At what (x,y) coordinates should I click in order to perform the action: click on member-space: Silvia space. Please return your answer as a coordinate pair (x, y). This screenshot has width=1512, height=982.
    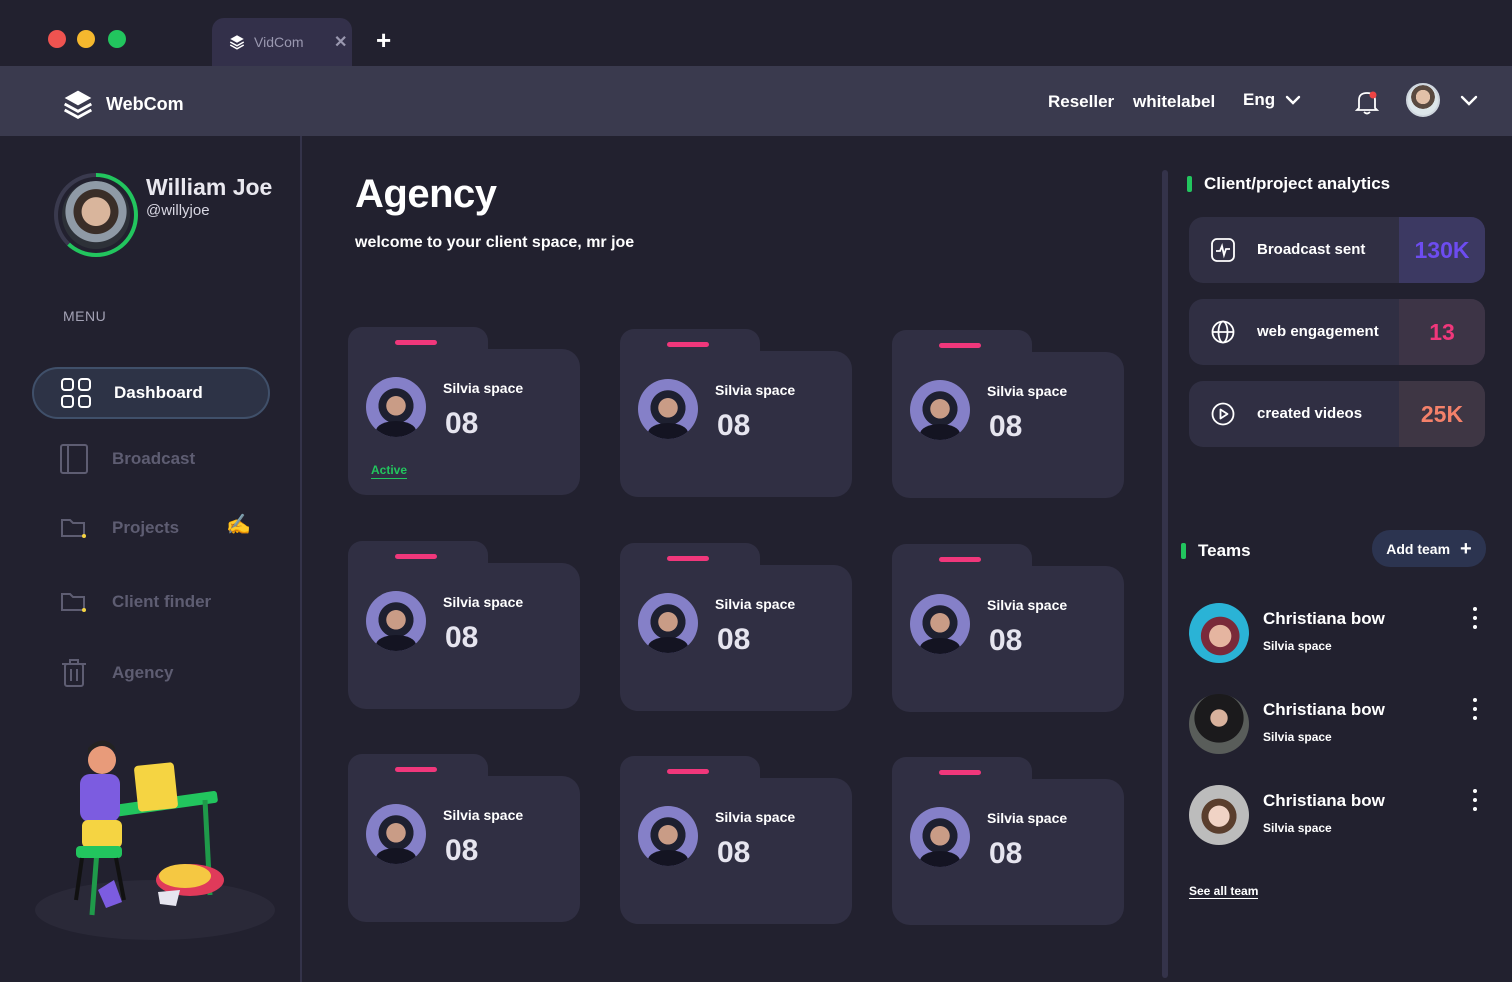
    Looking at the image, I should click on (1297, 828).